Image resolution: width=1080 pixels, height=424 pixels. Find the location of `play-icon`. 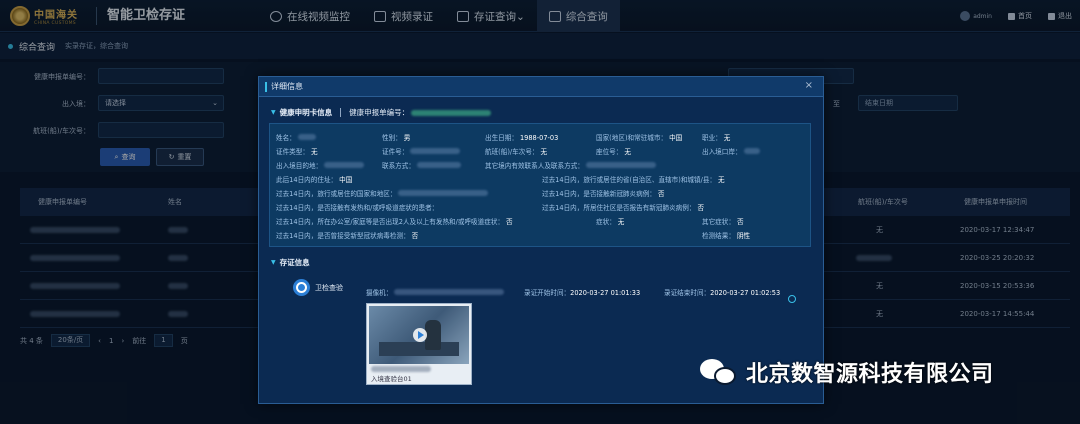

play-icon is located at coordinates (420, 335).